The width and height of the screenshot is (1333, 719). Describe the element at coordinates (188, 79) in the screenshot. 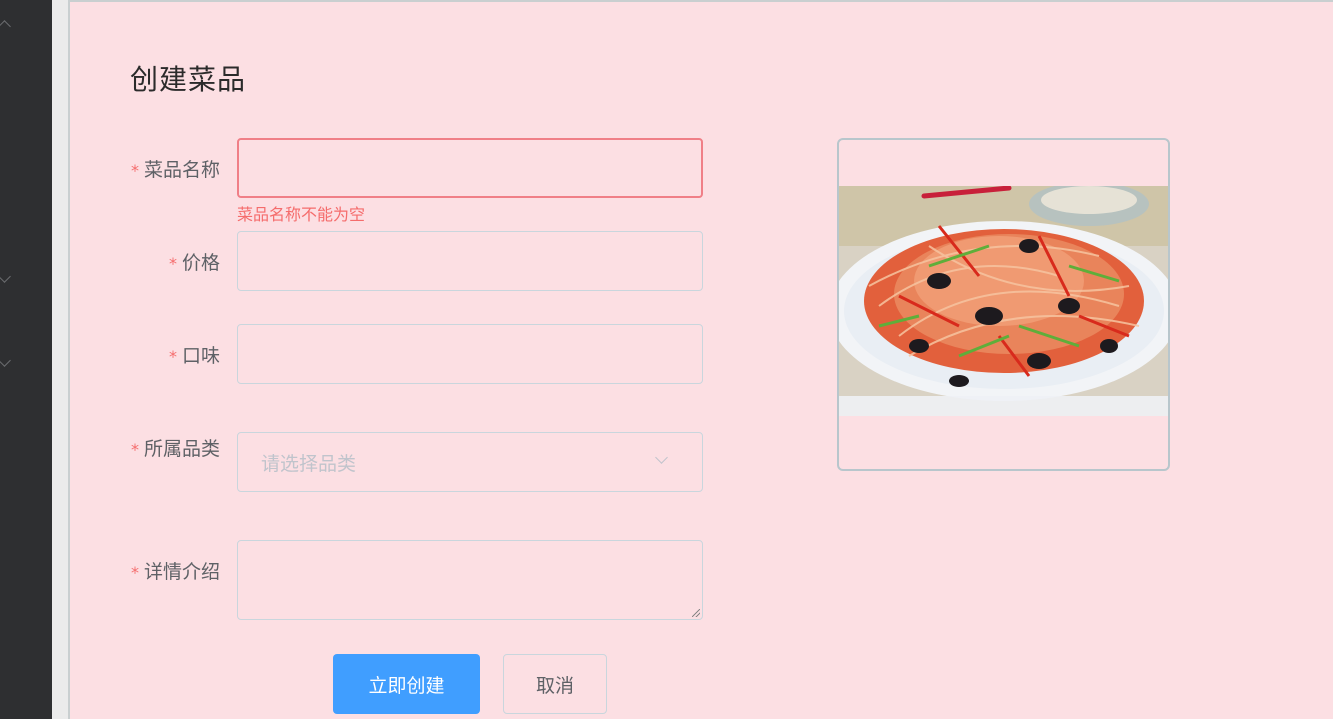

I see `page-title: 创建菜品` at that location.